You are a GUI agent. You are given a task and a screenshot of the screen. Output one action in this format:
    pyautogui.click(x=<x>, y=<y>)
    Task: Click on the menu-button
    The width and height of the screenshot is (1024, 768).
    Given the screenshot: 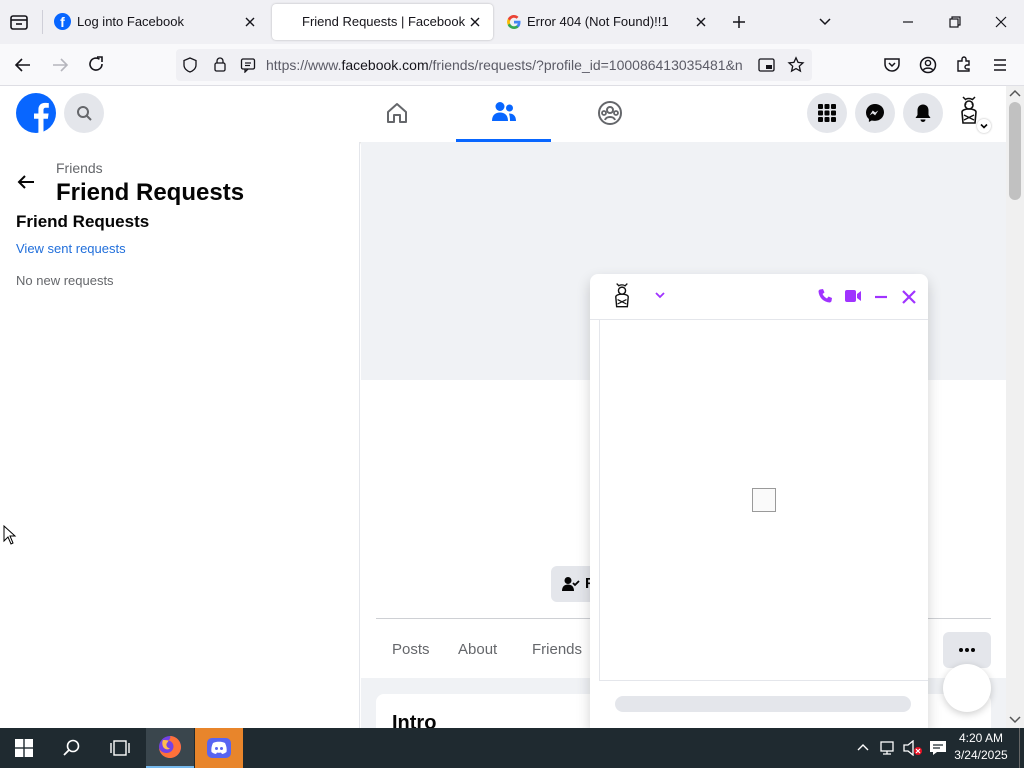 What is the action you would take?
    pyautogui.click(x=827, y=113)
    